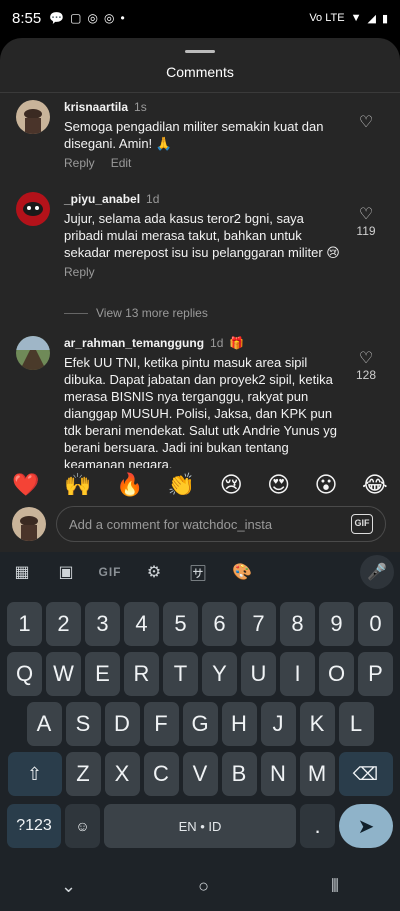 The width and height of the screenshot is (400, 911). Describe the element at coordinates (375, 674) in the screenshot. I see `key-p: P` at that location.